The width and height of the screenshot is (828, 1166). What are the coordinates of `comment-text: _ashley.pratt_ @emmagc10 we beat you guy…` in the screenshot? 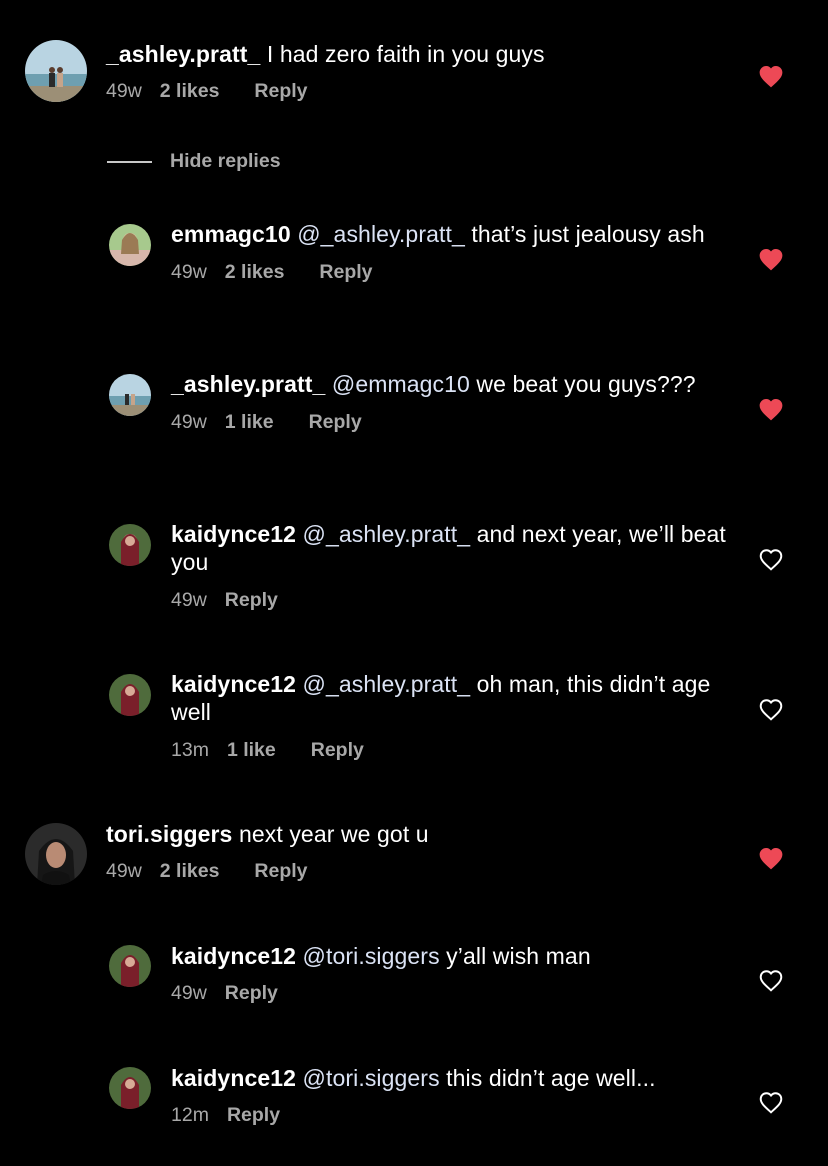 It's located at (449, 384).